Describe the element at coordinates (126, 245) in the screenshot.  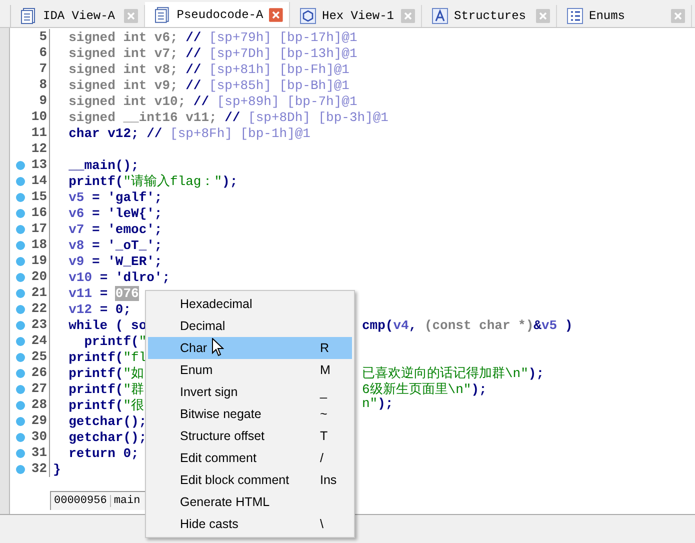
I see `code-text: = '_oT_';` at that location.